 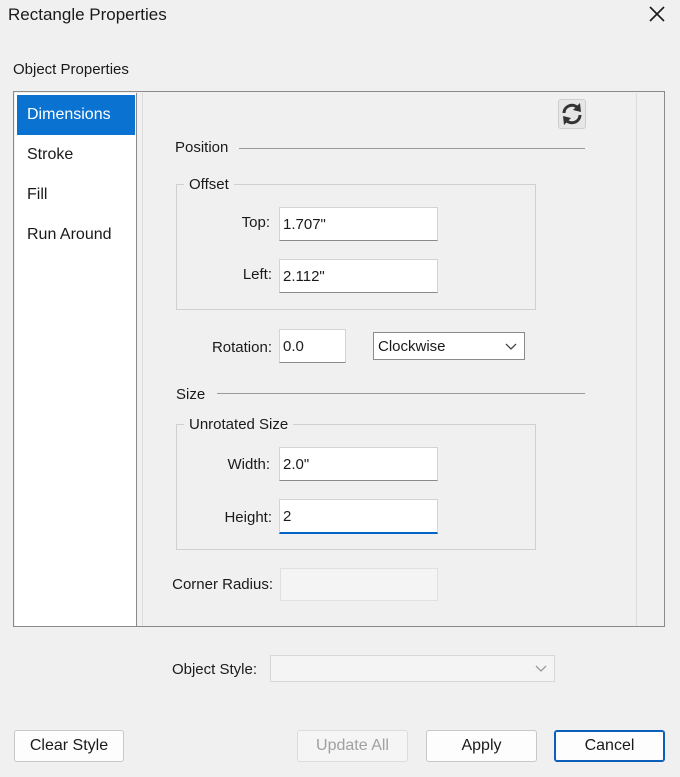 I want to click on apply-button: Apply, so click(x=481, y=746).